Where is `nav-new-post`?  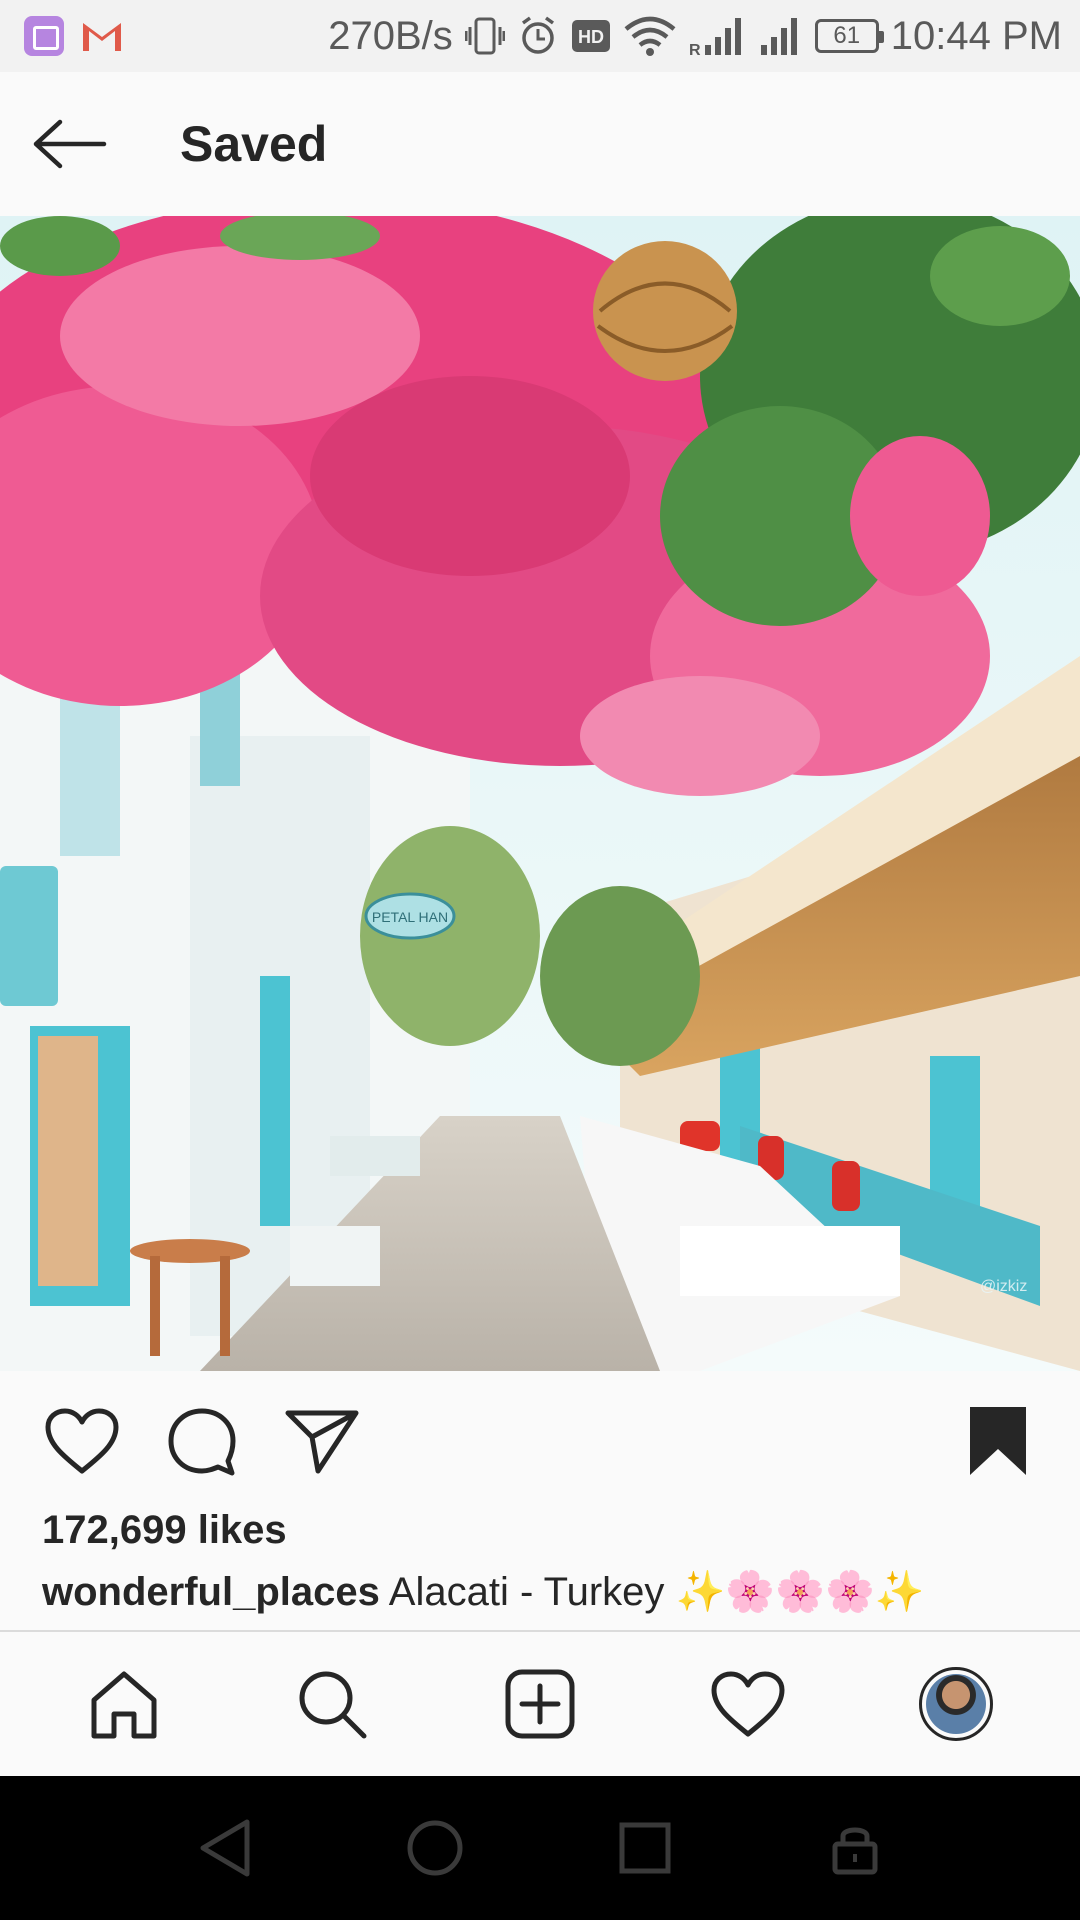
nav-new-post is located at coordinates (540, 1704).